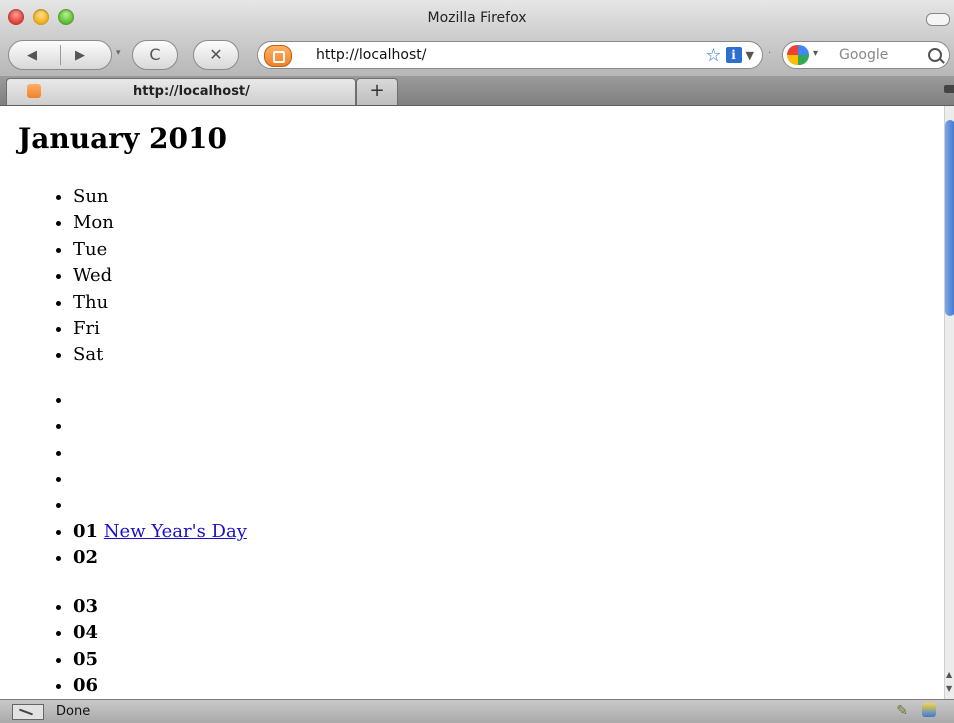  What do you see at coordinates (929, 710) in the screenshot?
I see `addon-icon` at bounding box center [929, 710].